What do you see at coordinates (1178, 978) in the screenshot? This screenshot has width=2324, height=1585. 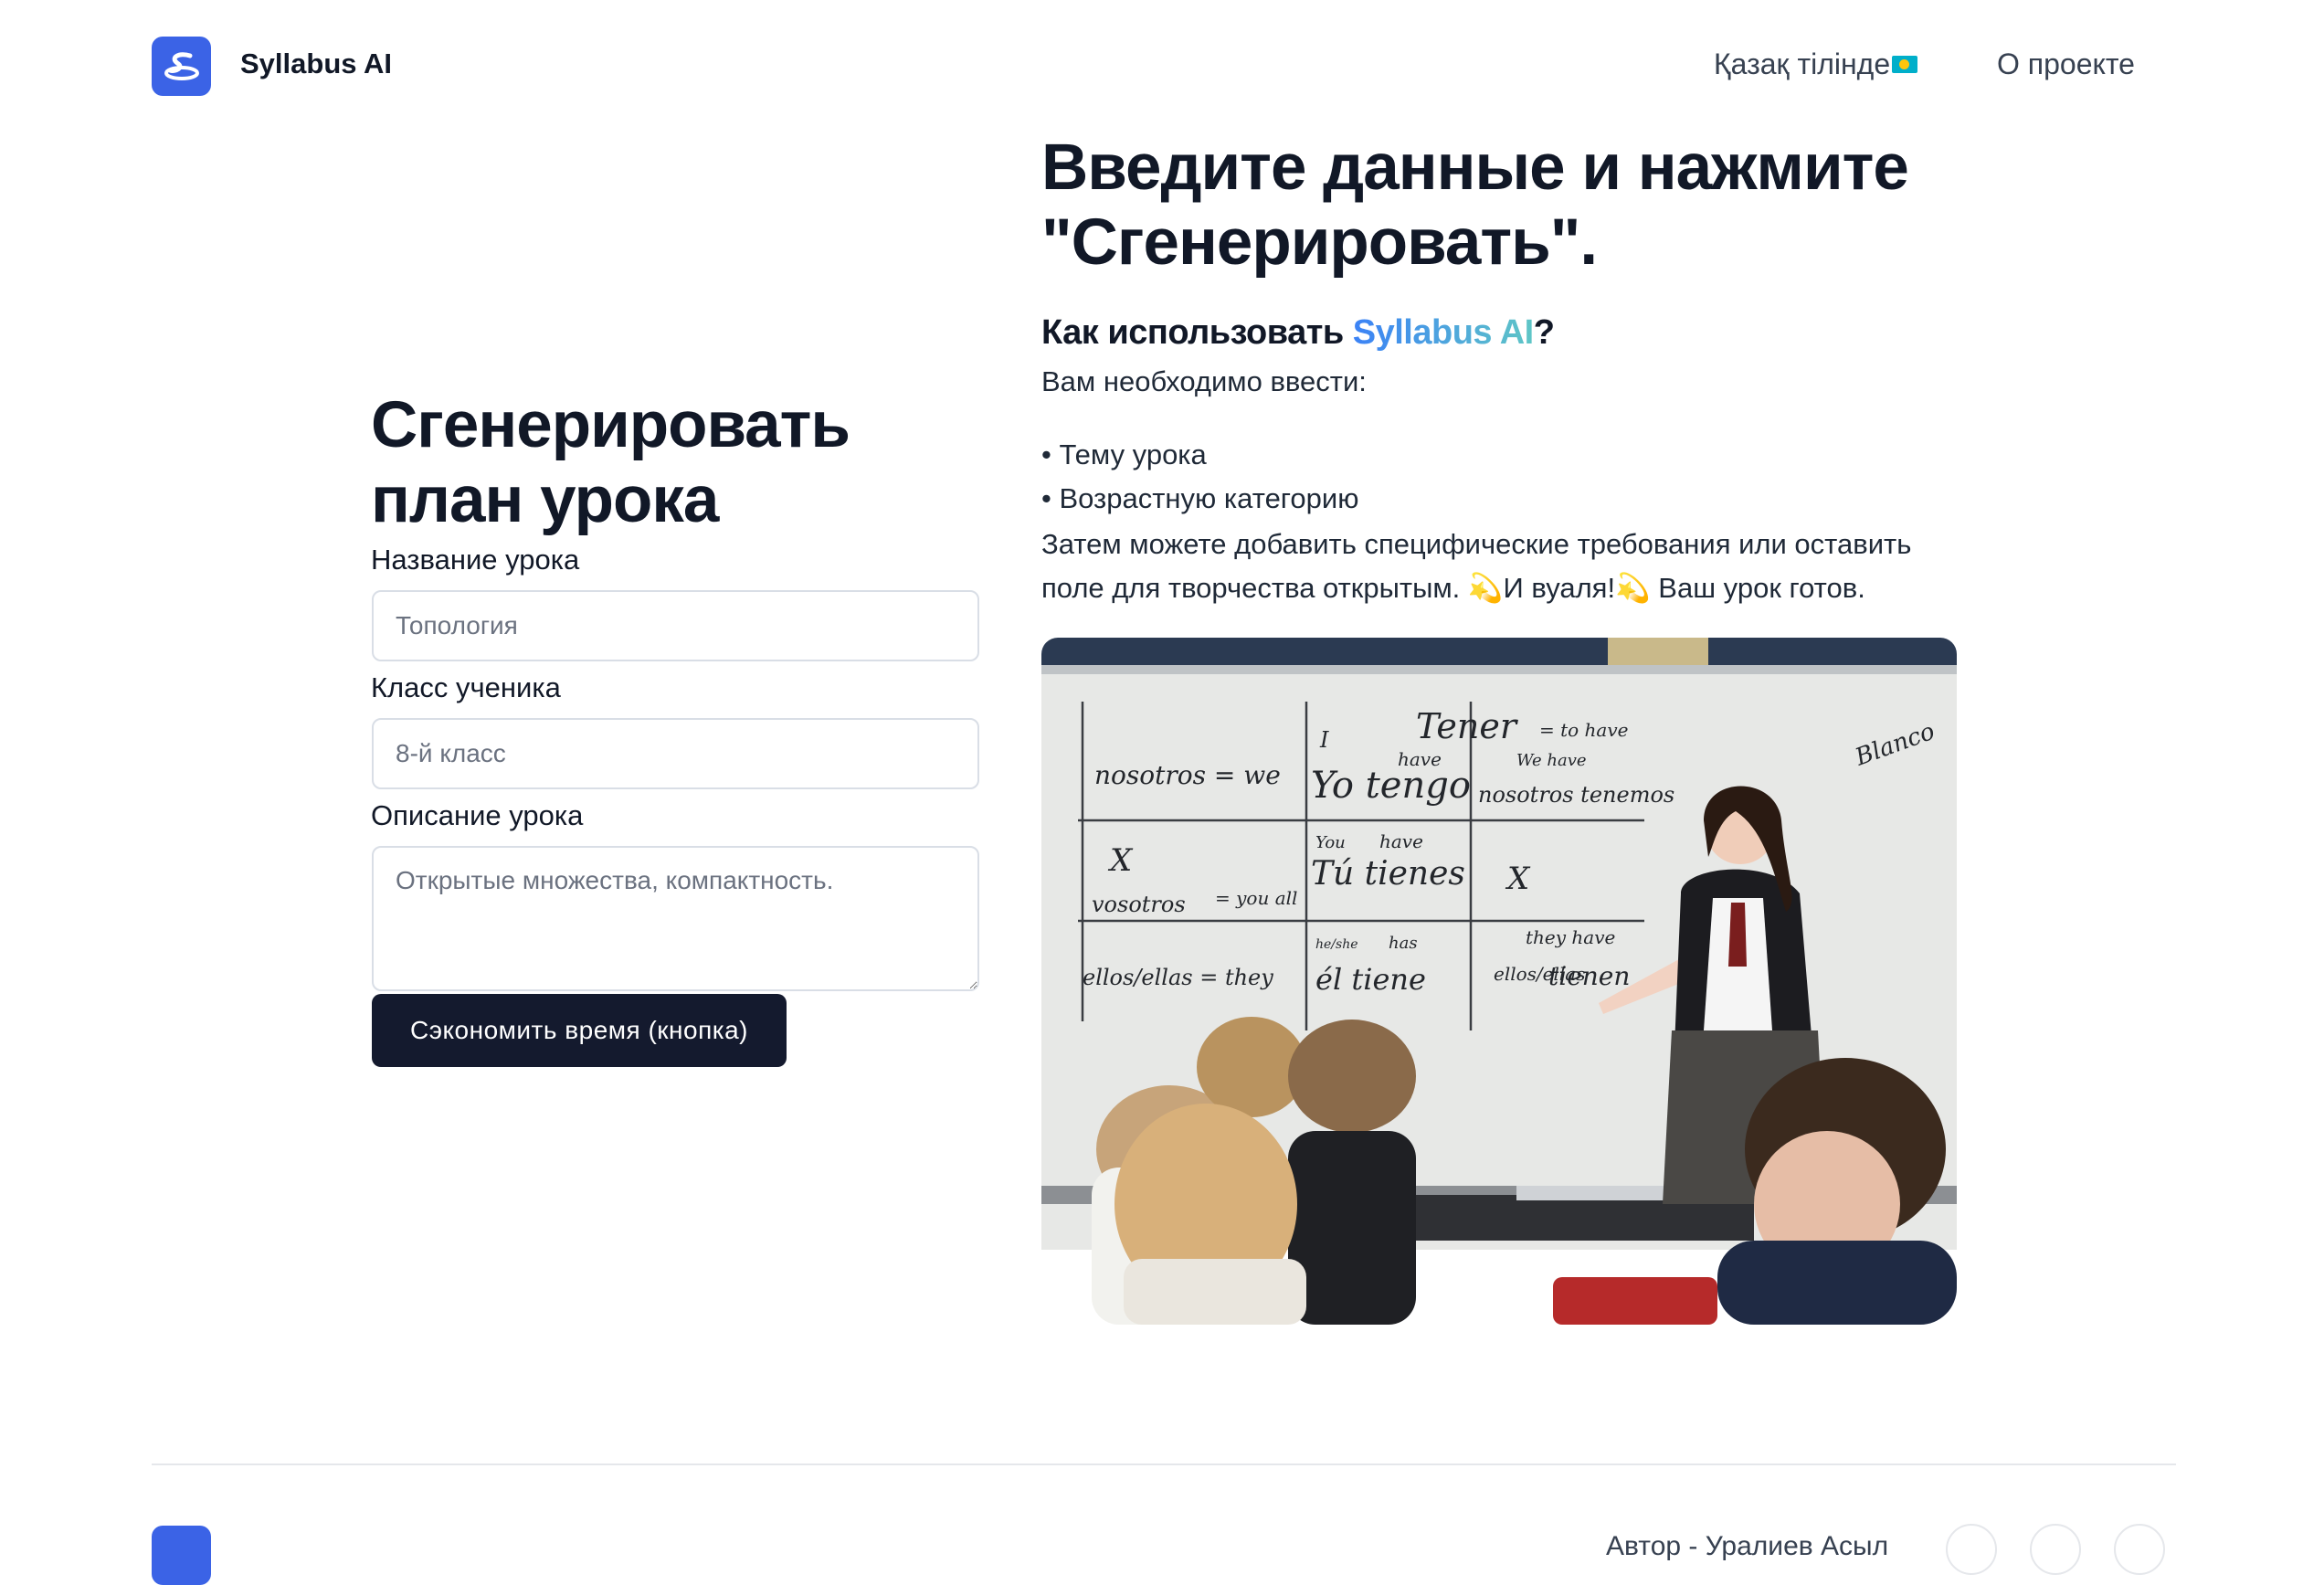 I see `board-word: ellos/ellas = they` at bounding box center [1178, 978].